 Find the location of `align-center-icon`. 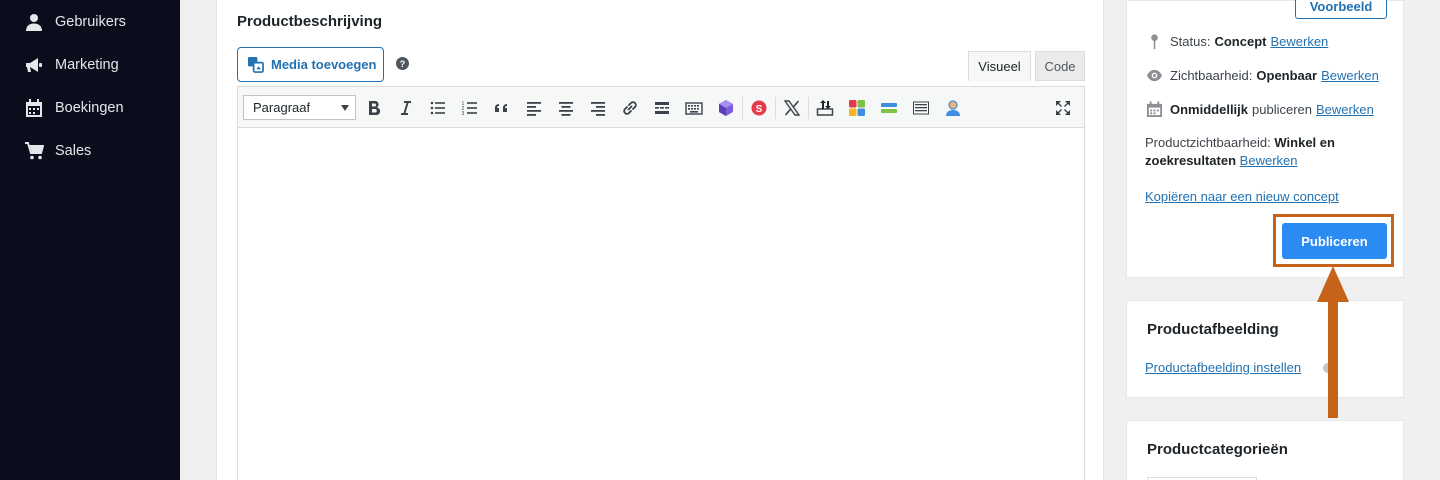

align-center-icon is located at coordinates (566, 108).